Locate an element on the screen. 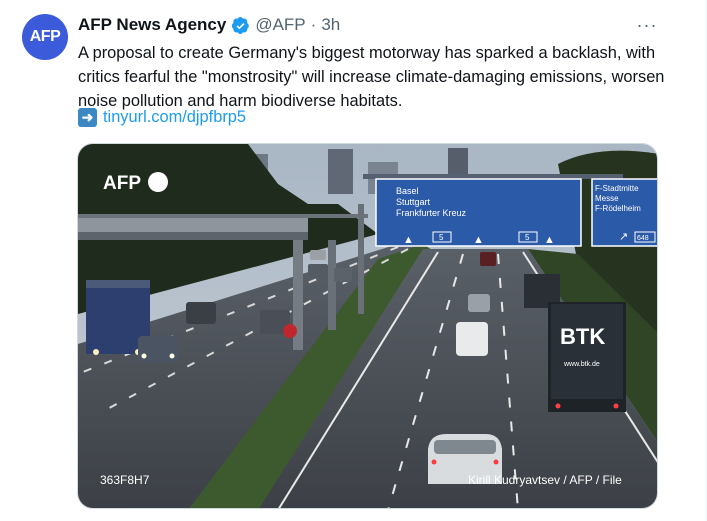 The width and height of the screenshot is (707, 521). sign-arrow-1-icon: ▲ is located at coordinates (408, 240).